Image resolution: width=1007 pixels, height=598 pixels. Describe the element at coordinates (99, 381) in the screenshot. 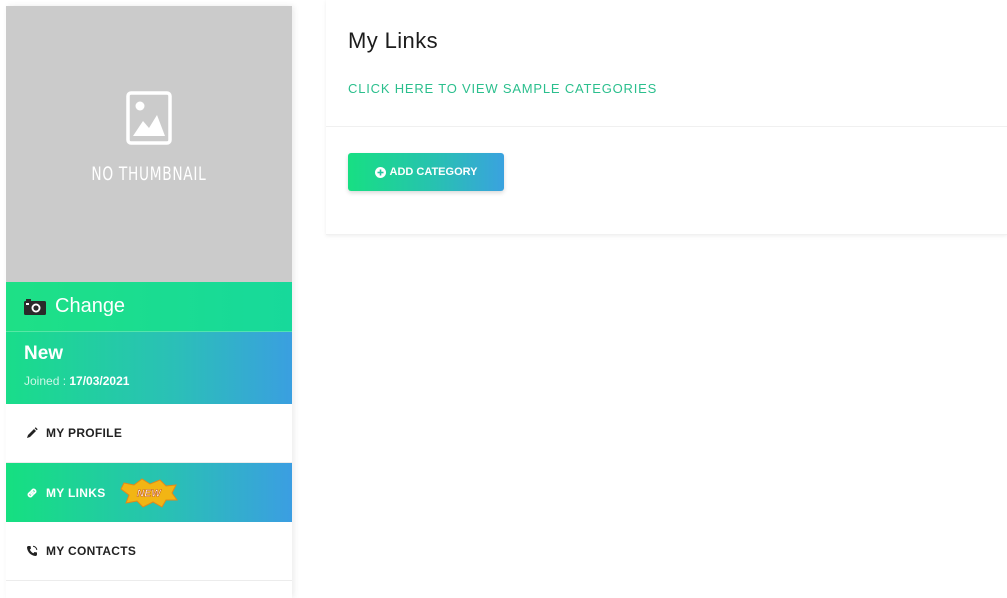

I see `joined-date: 17/03/2021` at that location.